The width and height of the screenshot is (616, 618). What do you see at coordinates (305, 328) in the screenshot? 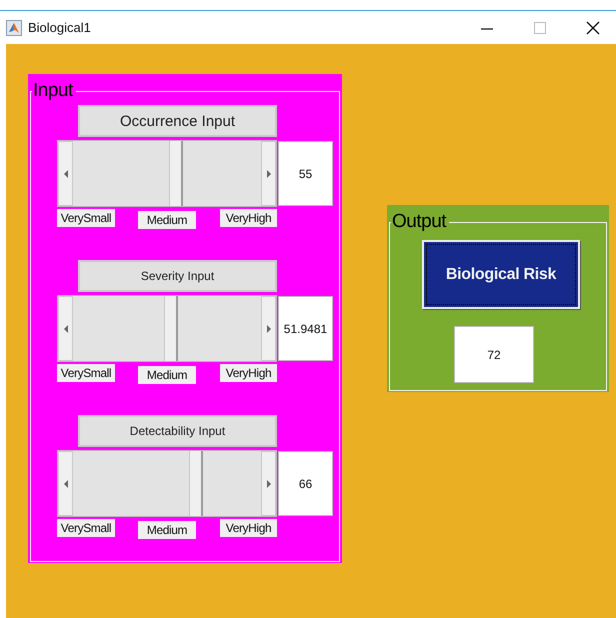
I see `value-field: 51.9481` at bounding box center [305, 328].